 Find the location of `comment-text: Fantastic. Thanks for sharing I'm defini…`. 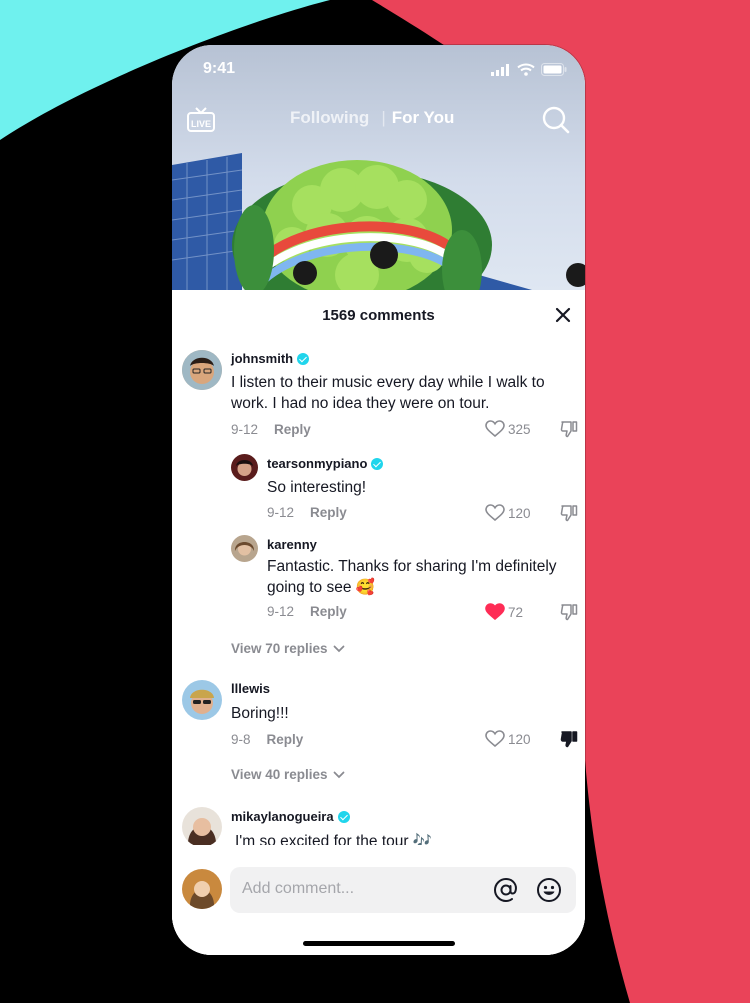

comment-text: Fantastic. Thanks for sharing I'm defini… is located at coordinates (412, 577).